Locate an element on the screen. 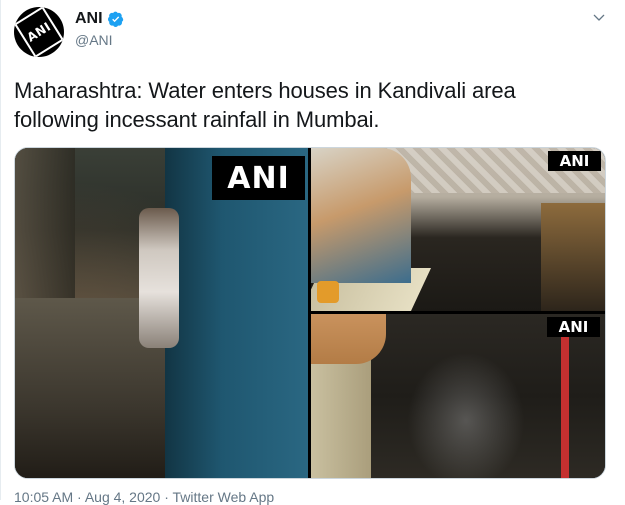 Image resolution: width=625 pixels, height=505 pixels. background-figure is located at coordinates (573, 257).